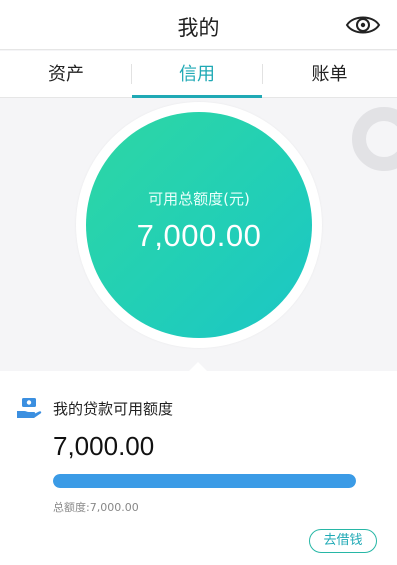  I want to click on tab-bar: 资产 信用 账单, so click(198, 74).